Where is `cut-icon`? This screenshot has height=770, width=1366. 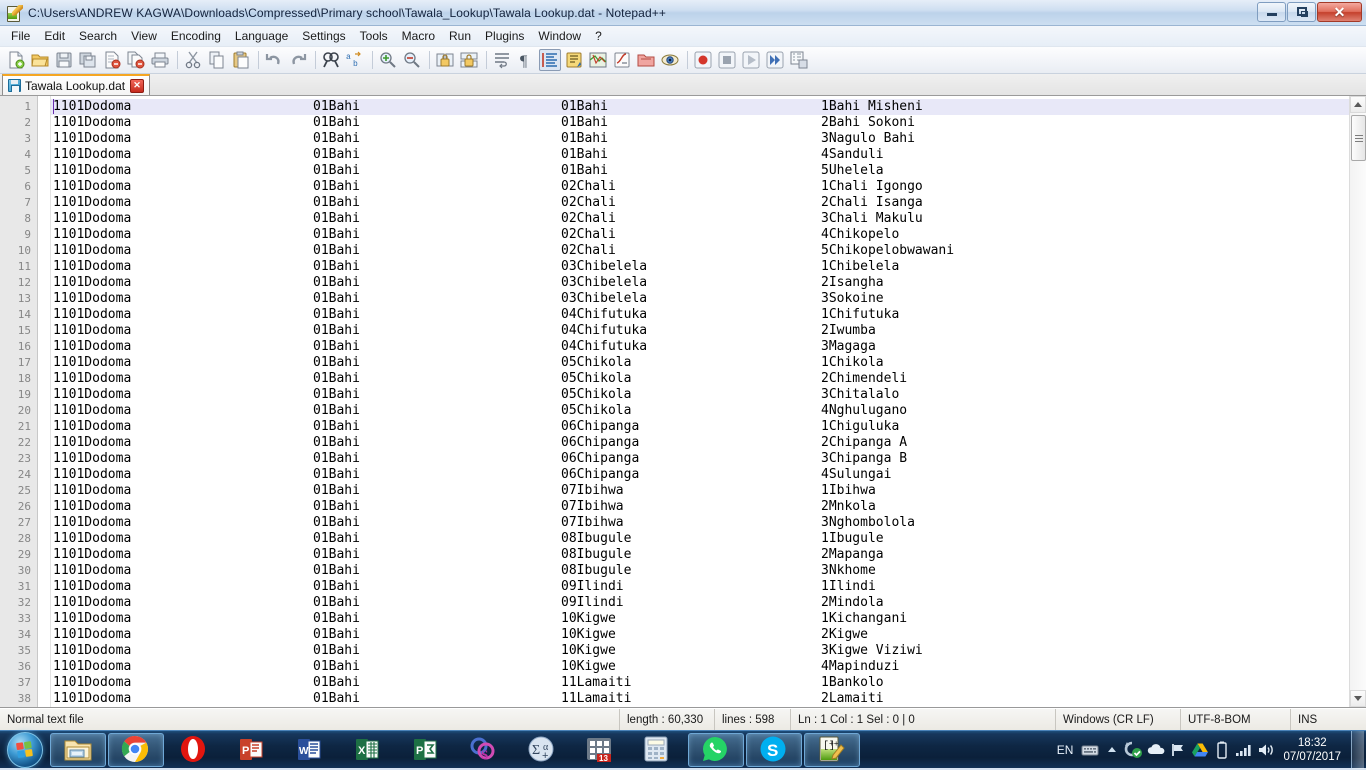 cut-icon is located at coordinates (193, 60).